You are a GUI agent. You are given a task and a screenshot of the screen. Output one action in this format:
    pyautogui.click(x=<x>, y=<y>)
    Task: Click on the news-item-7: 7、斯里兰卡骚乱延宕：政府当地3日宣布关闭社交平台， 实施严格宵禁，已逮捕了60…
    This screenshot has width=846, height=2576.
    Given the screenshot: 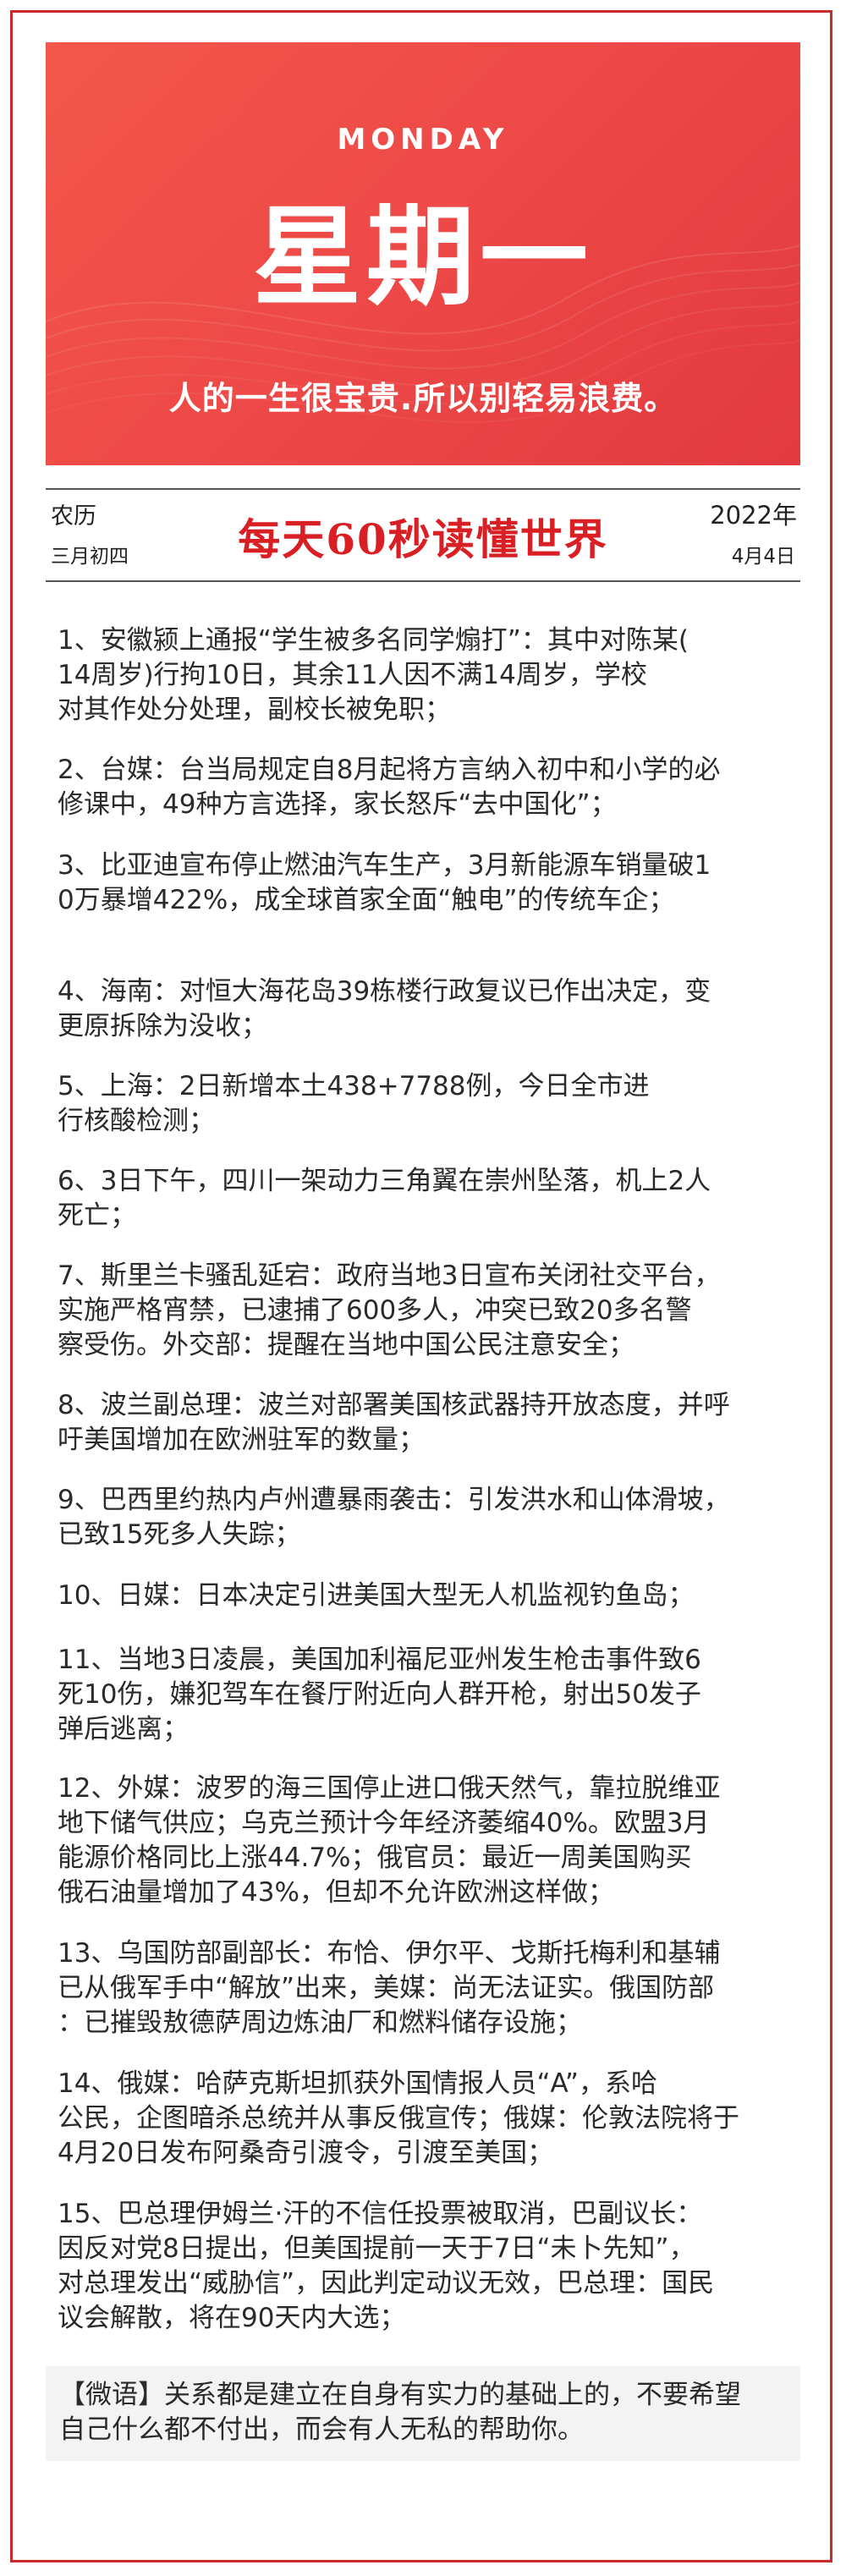 What is the action you would take?
    pyautogui.click(x=389, y=1310)
    